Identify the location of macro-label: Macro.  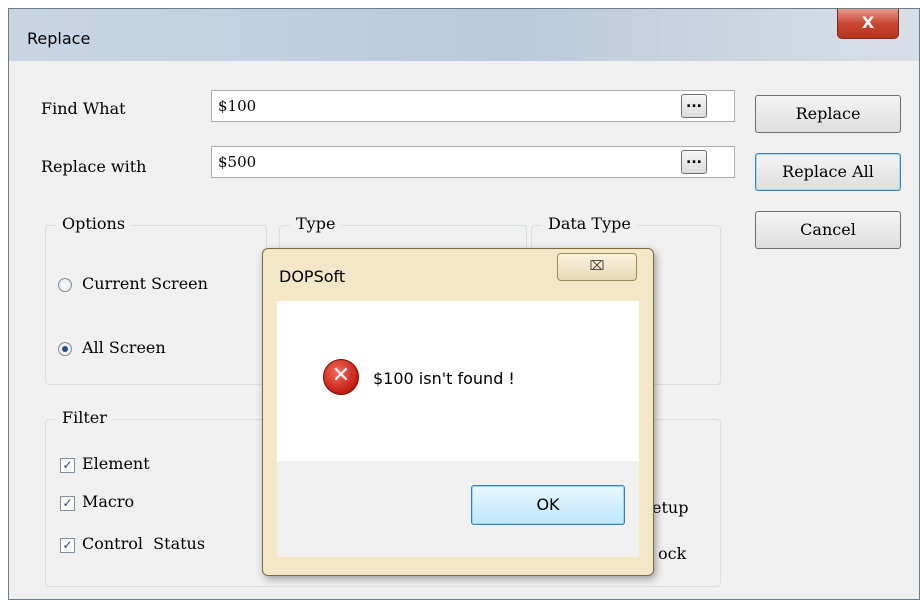
(108, 501).